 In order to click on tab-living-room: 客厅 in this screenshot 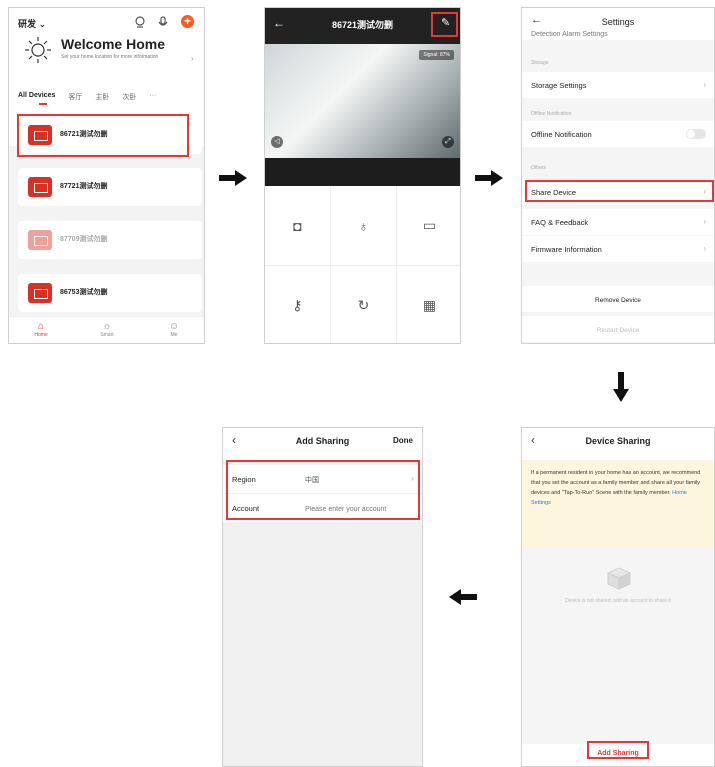, I will do `click(75, 97)`.